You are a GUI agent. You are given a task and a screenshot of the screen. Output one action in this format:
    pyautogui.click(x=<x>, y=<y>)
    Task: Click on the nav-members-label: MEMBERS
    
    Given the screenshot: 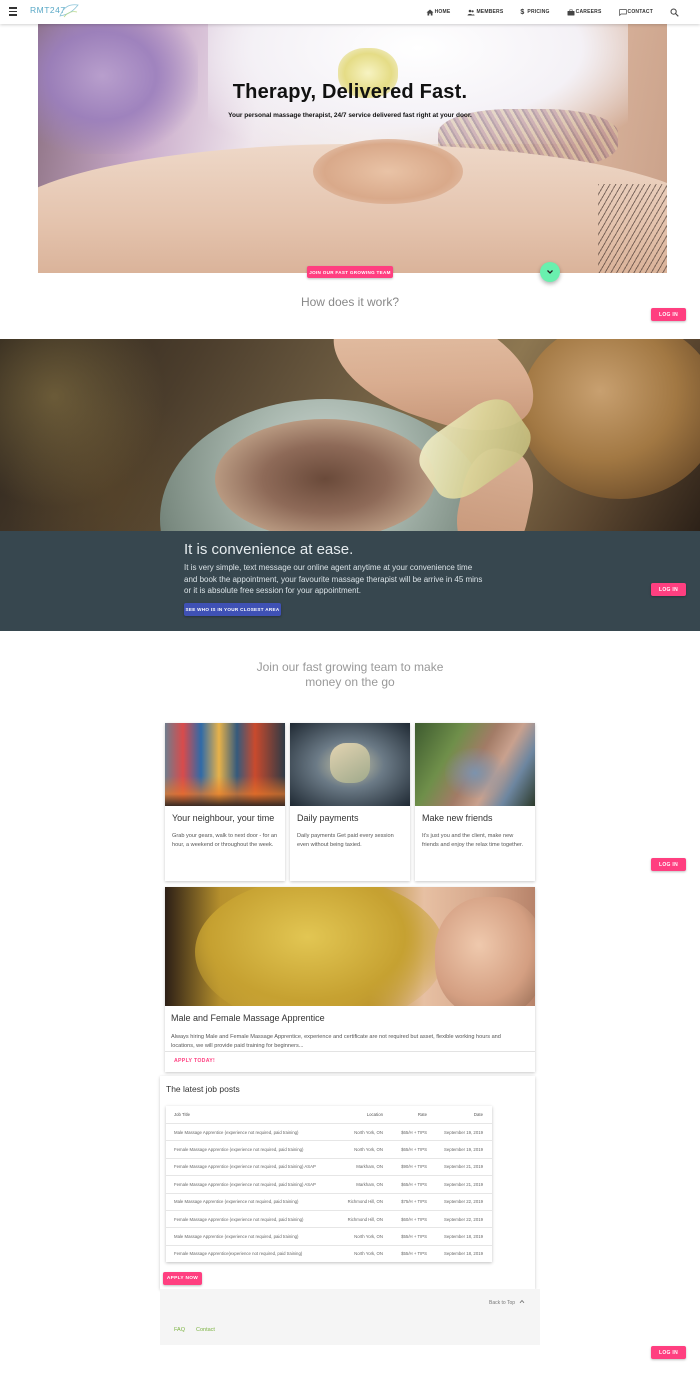 What is the action you would take?
    pyautogui.click(x=490, y=12)
    